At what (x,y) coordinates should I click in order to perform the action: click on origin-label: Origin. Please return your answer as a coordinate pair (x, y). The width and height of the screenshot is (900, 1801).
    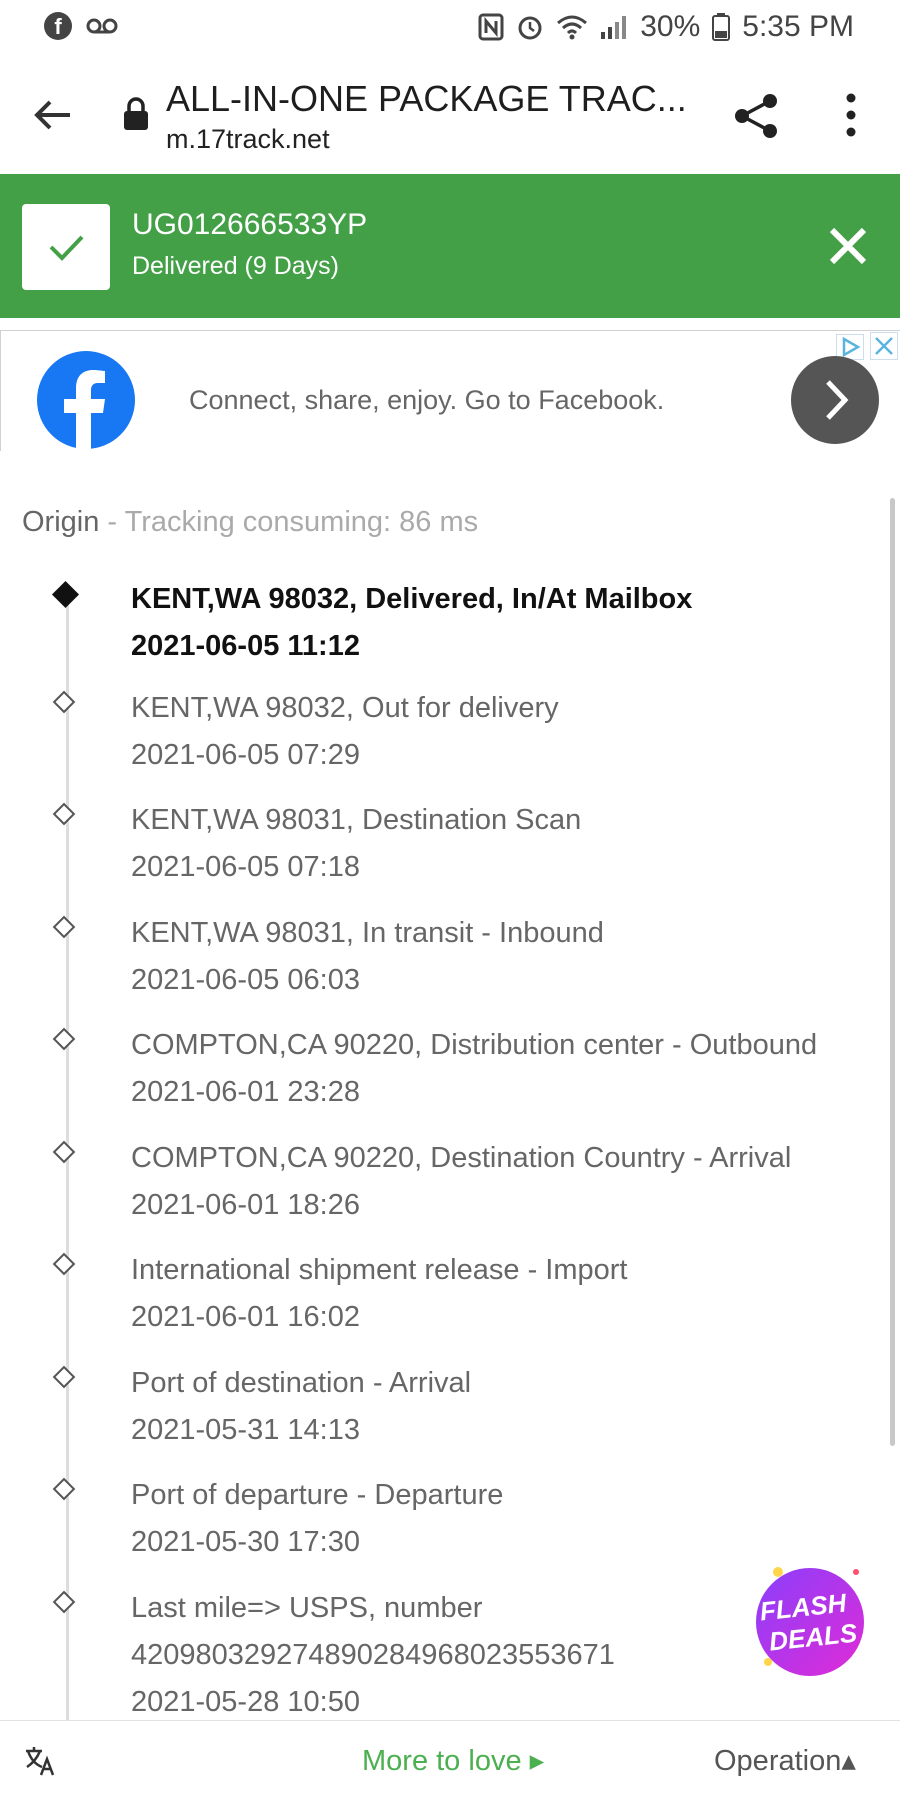
    Looking at the image, I should click on (61, 522).